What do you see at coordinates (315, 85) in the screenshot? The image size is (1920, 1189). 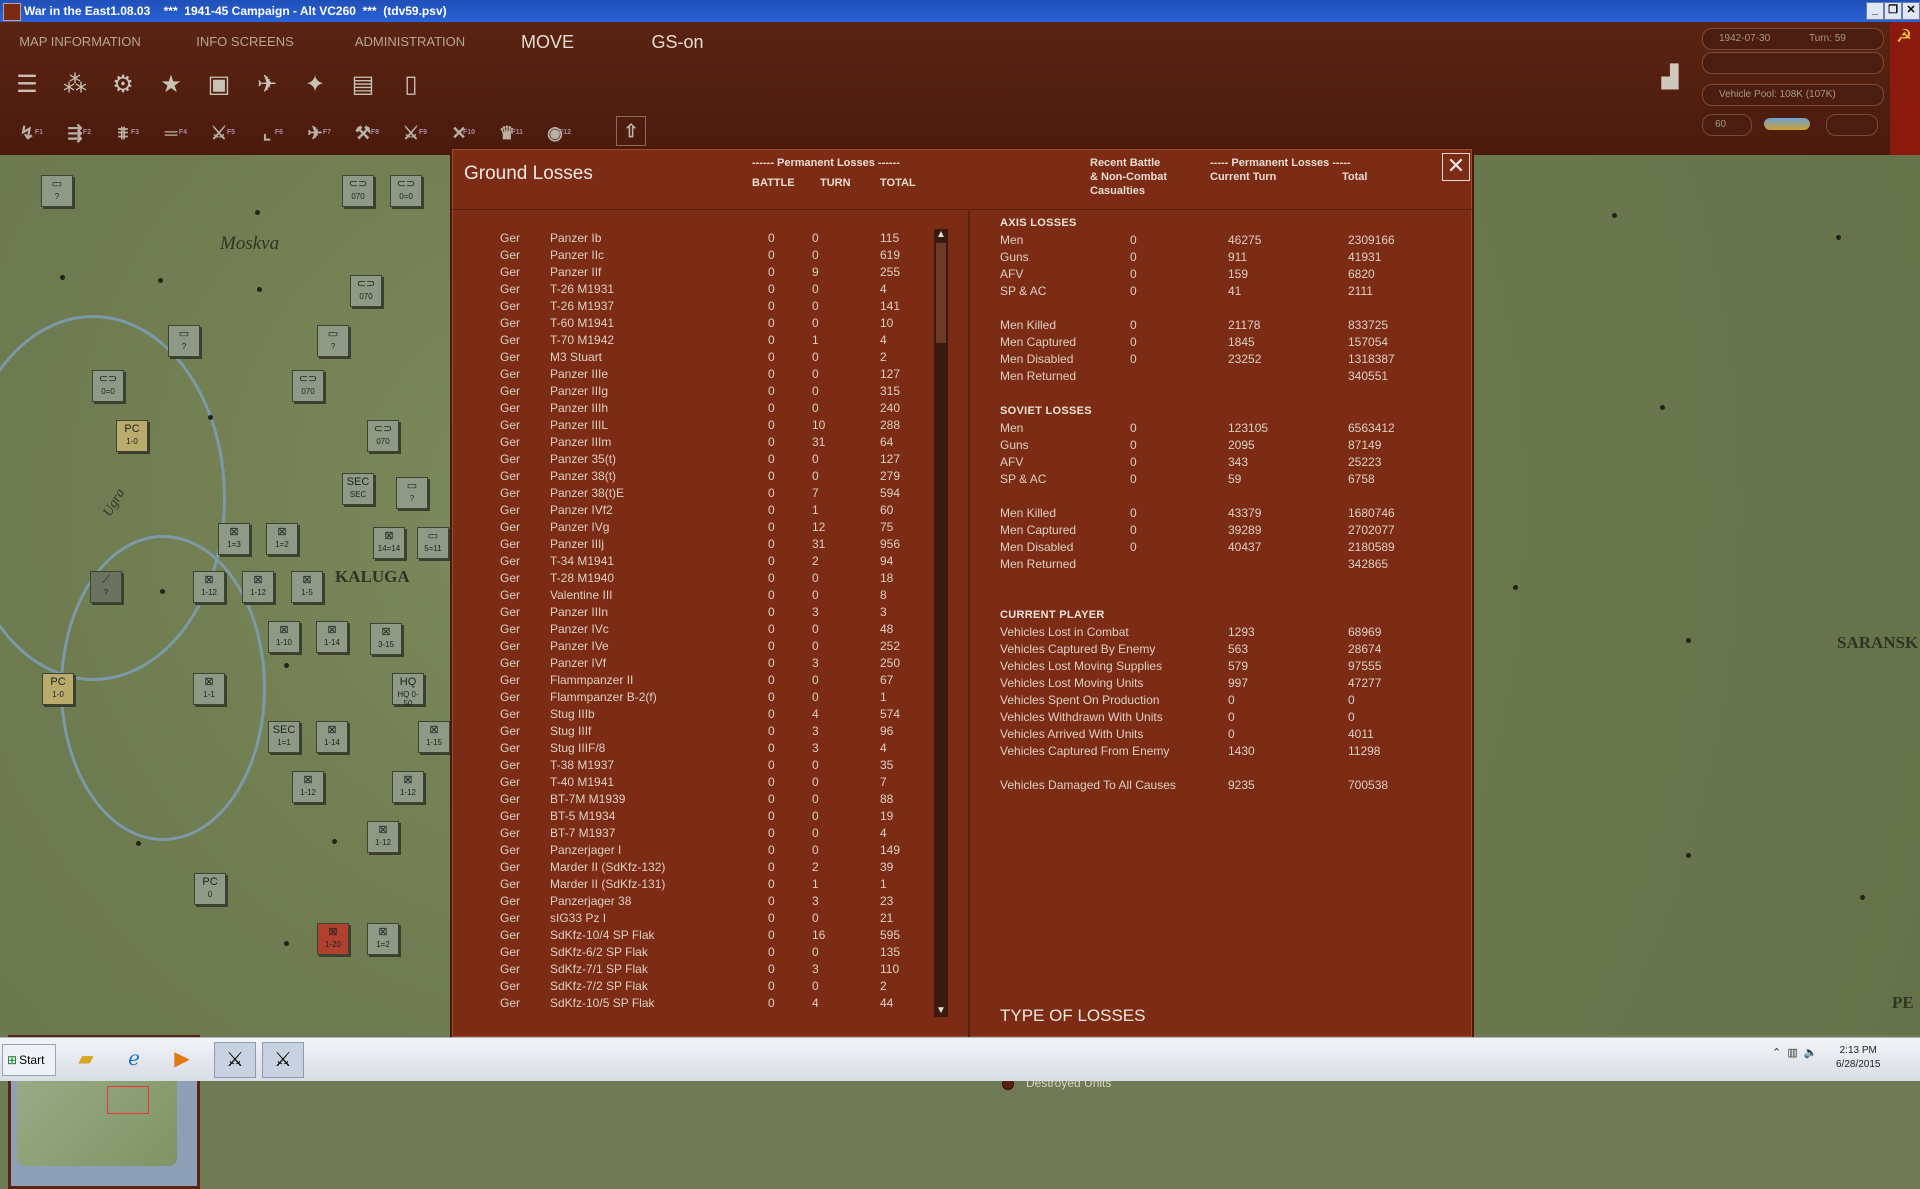 I see `air-attack-icon: ✦` at bounding box center [315, 85].